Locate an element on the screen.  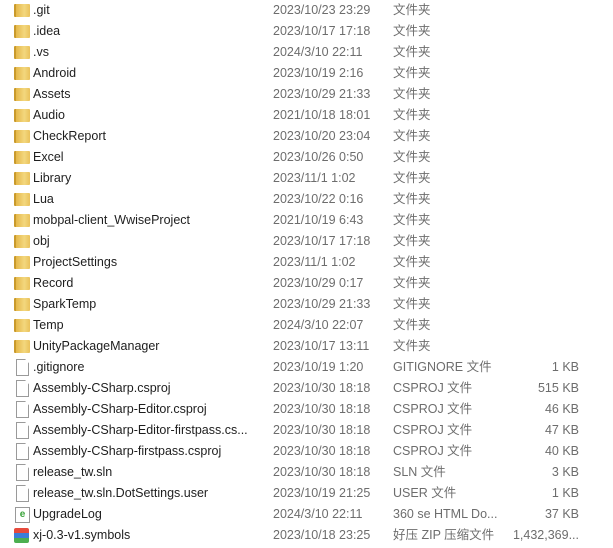
file-name: Excel is located at coordinates (48, 157).